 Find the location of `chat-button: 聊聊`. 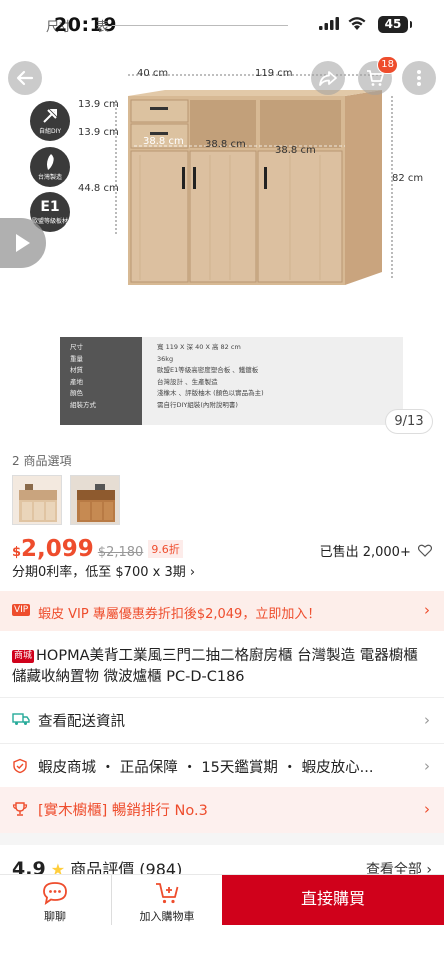

chat-button: 聊聊 is located at coordinates (55, 900).